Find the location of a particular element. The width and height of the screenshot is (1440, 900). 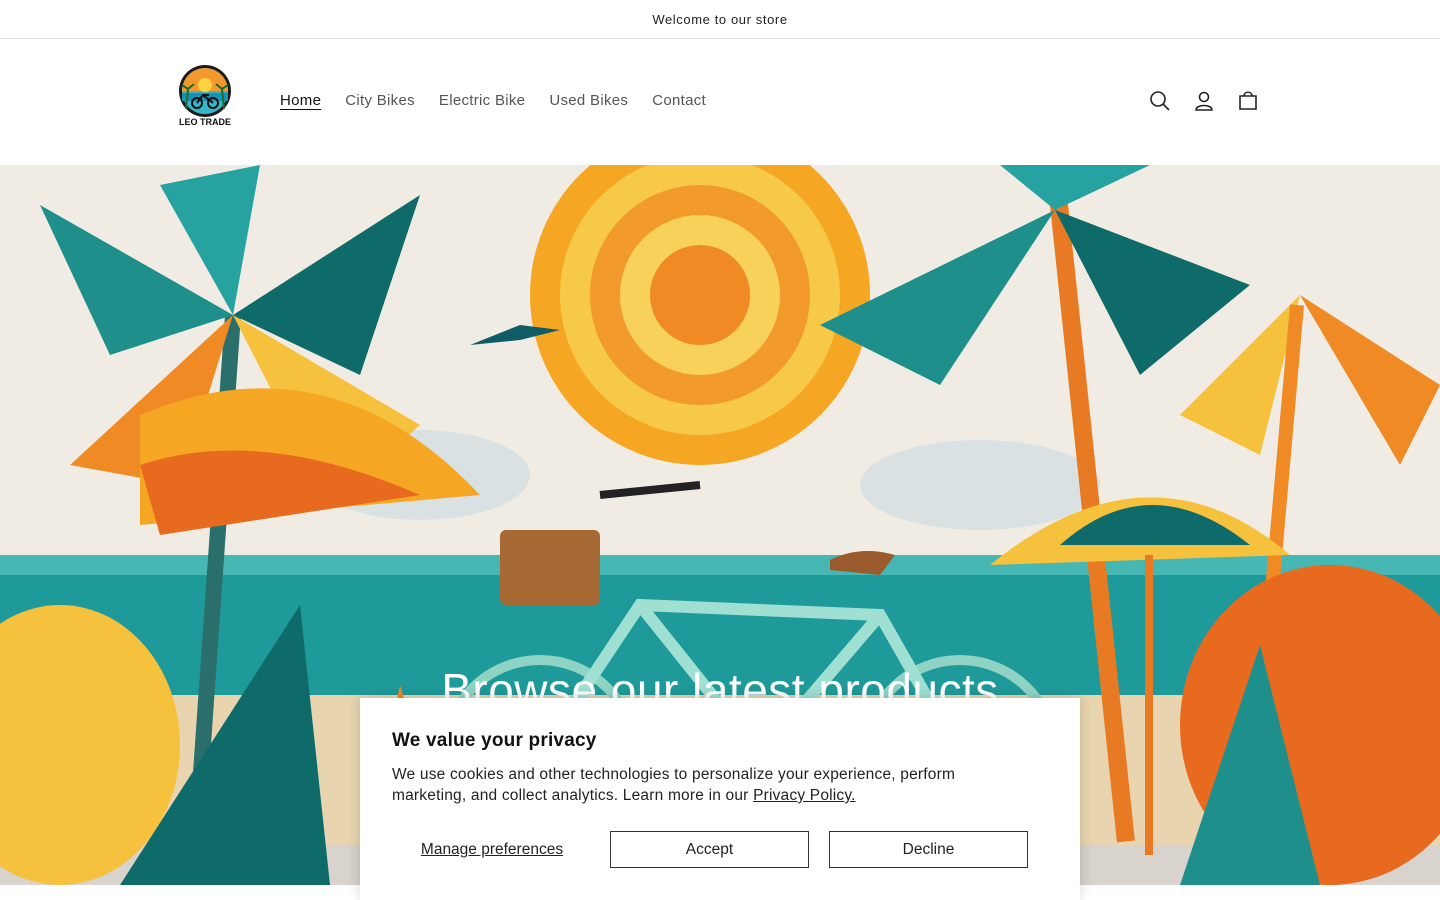

cookie-actions: Manage preferences Accept Decline is located at coordinates (720, 849).